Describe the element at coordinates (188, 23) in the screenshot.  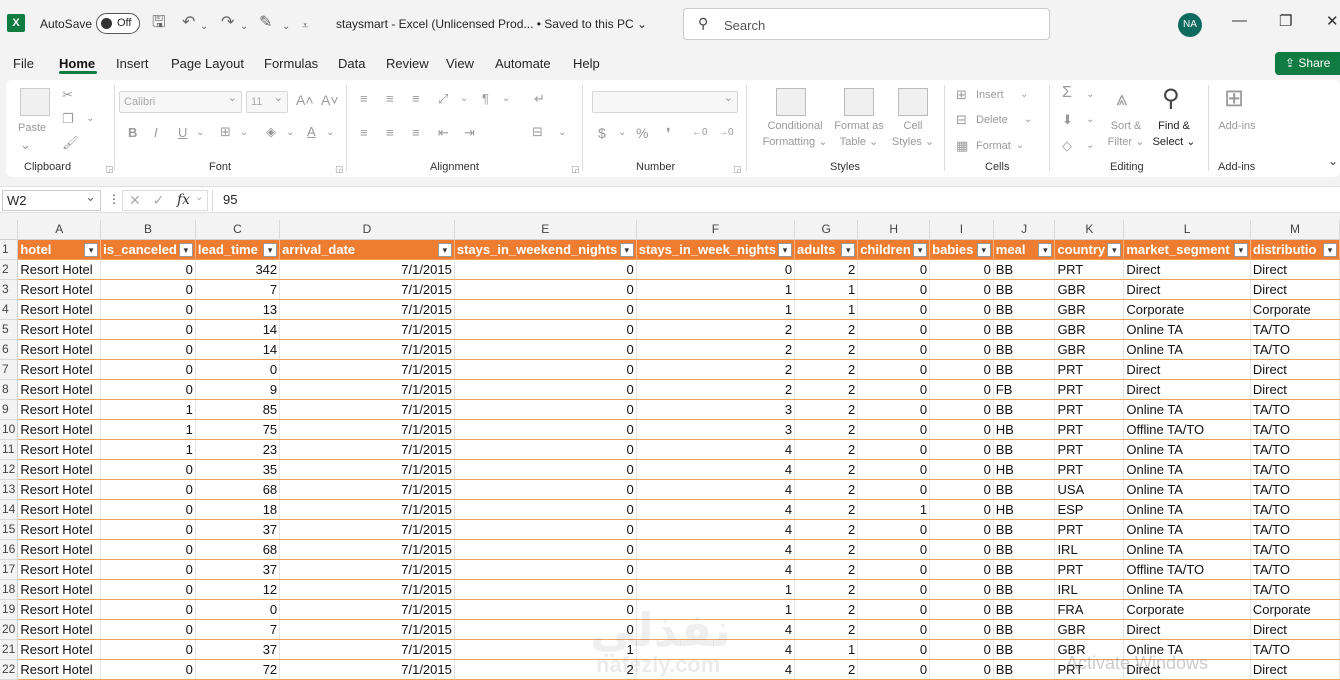
I see `undo-icon: ↶` at that location.